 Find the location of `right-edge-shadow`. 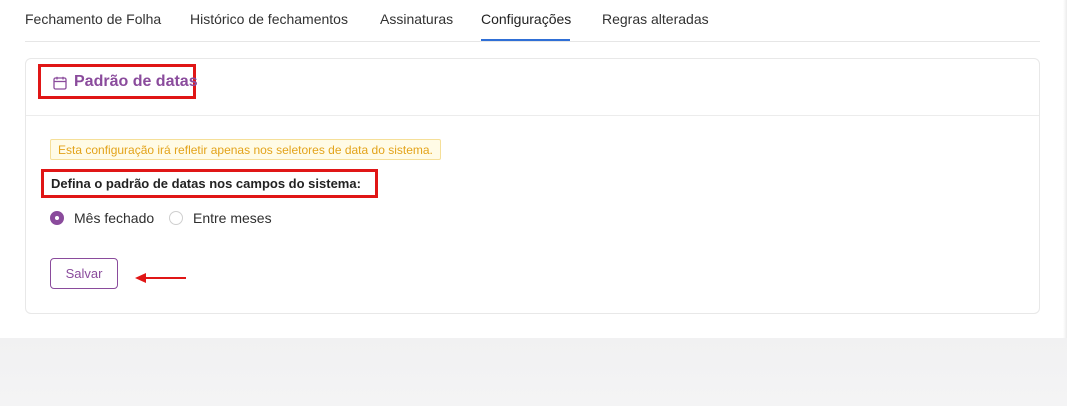

right-edge-shadow is located at coordinates (1065, 169).